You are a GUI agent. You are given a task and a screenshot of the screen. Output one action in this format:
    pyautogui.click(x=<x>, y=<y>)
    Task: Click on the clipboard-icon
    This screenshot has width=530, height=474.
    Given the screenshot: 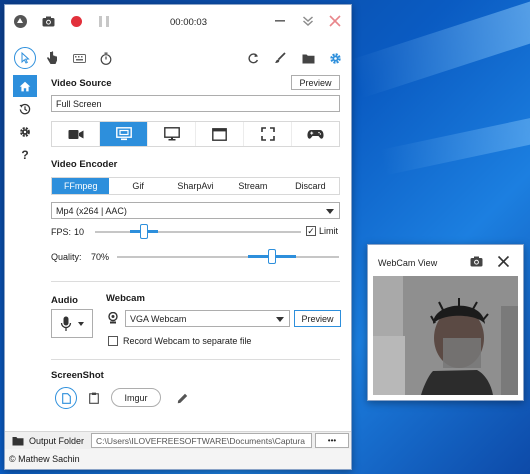 What is the action you would take?
    pyautogui.click(x=94, y=398)
    